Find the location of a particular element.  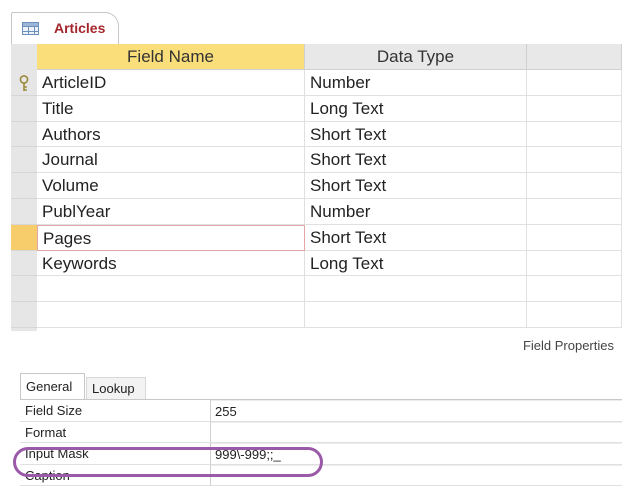

field-name-cell: Pages is located at coordinates (171, 237).